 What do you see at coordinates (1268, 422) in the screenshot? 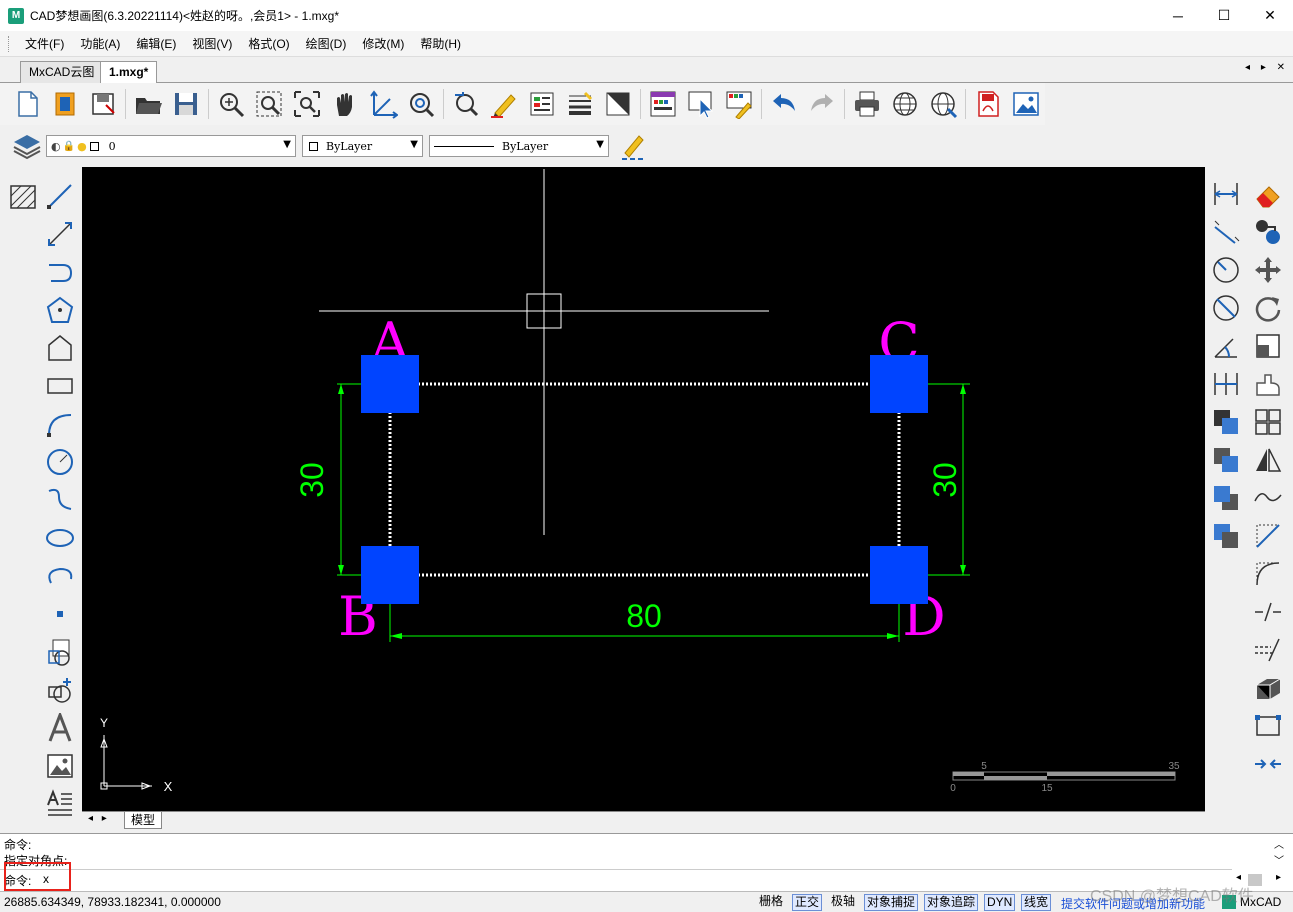
I see `array-icon` at bounding box center [1268, 422].